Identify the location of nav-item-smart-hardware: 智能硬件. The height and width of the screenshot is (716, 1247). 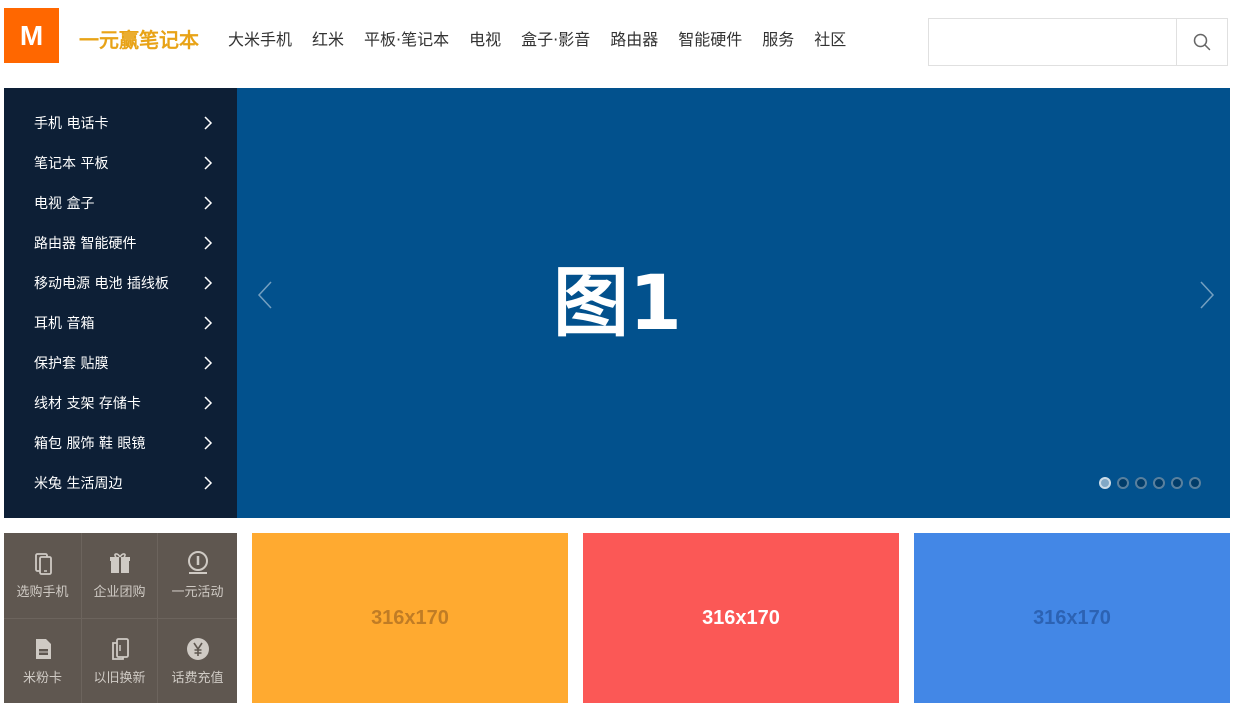
(710, 40).